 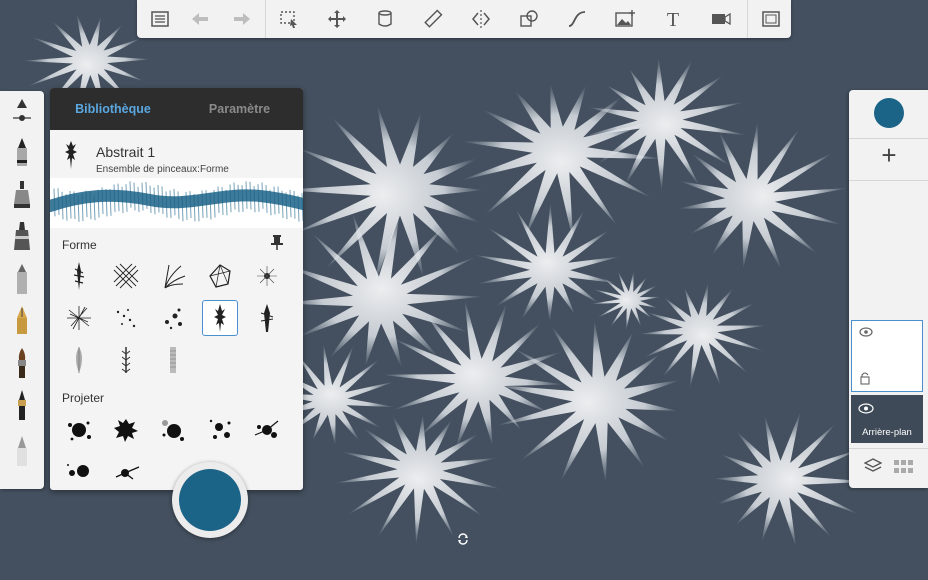 What do you see at coordinates (433, 19) in the screenshot?
I see `ruler-icon` at bounding box center [433, 19].